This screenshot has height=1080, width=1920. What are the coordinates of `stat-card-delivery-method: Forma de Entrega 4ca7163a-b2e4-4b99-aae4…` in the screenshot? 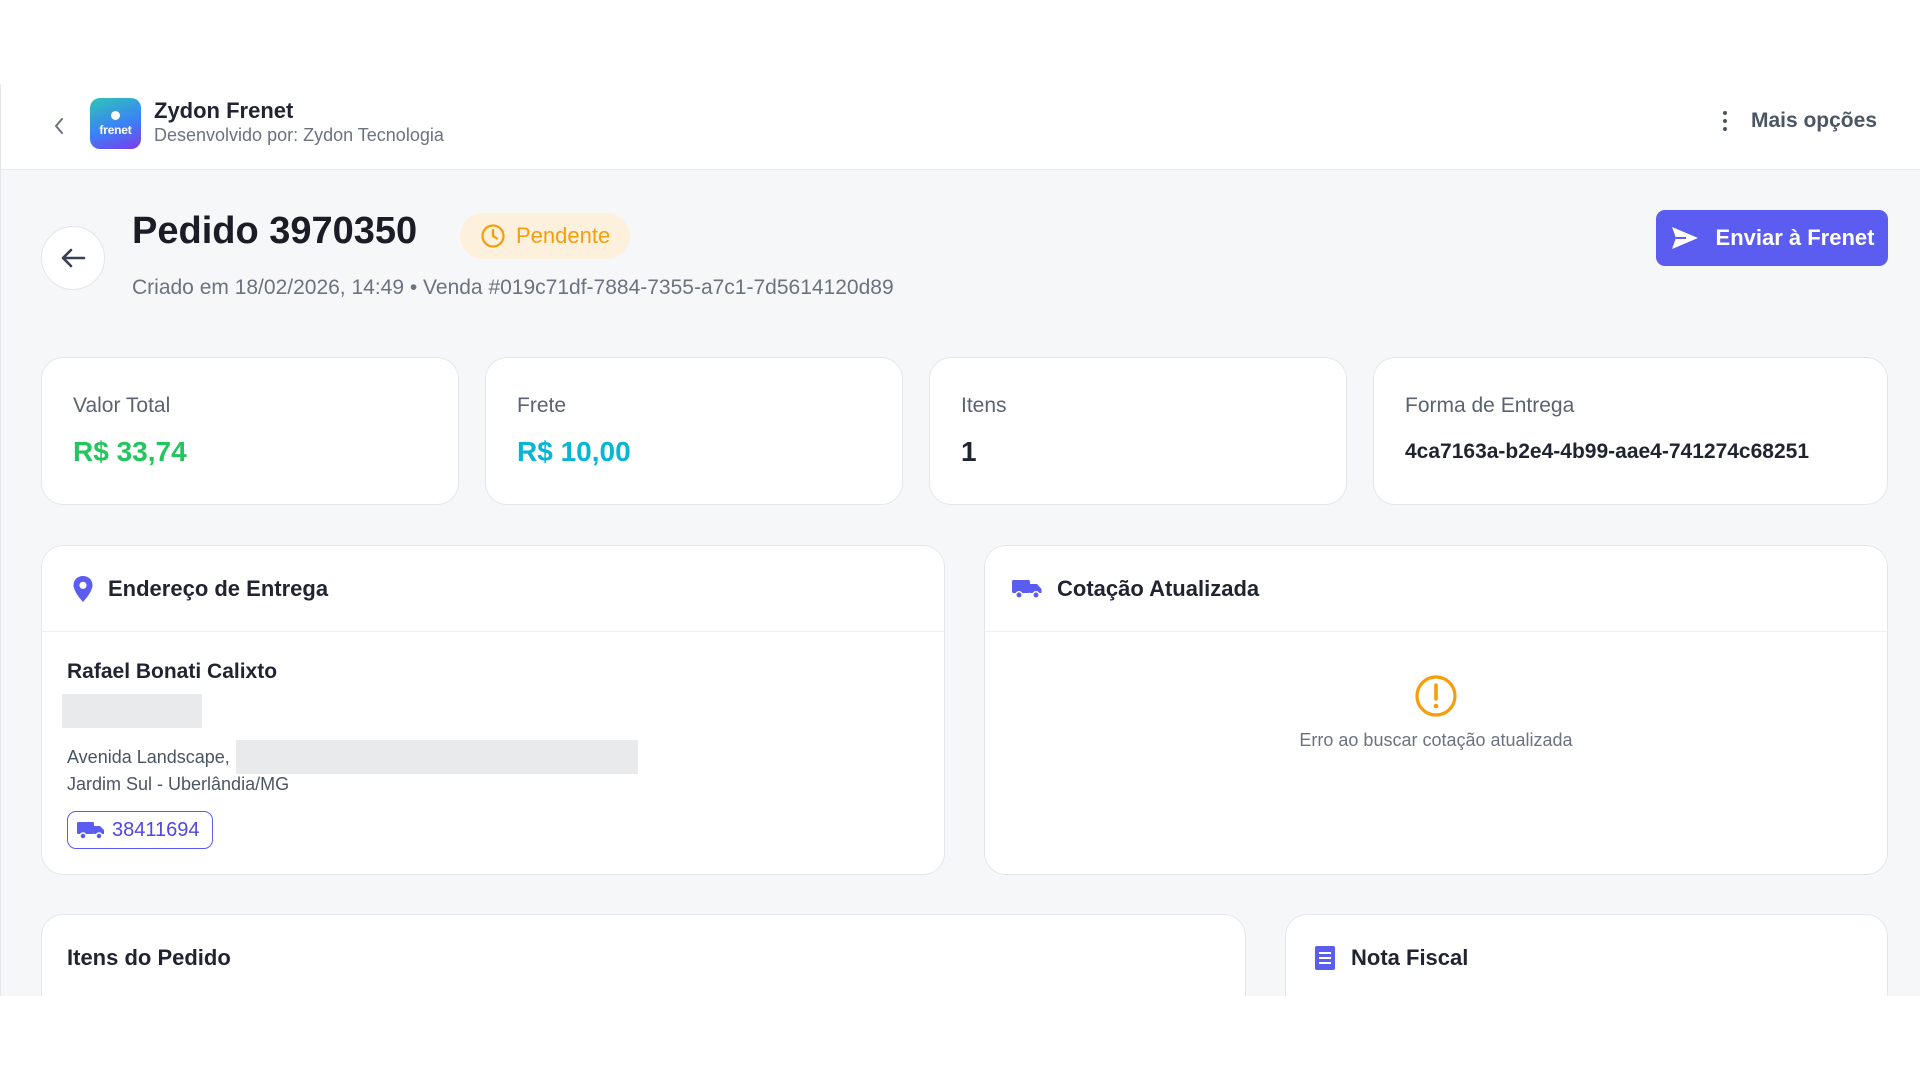 It's located at (1630, 431).